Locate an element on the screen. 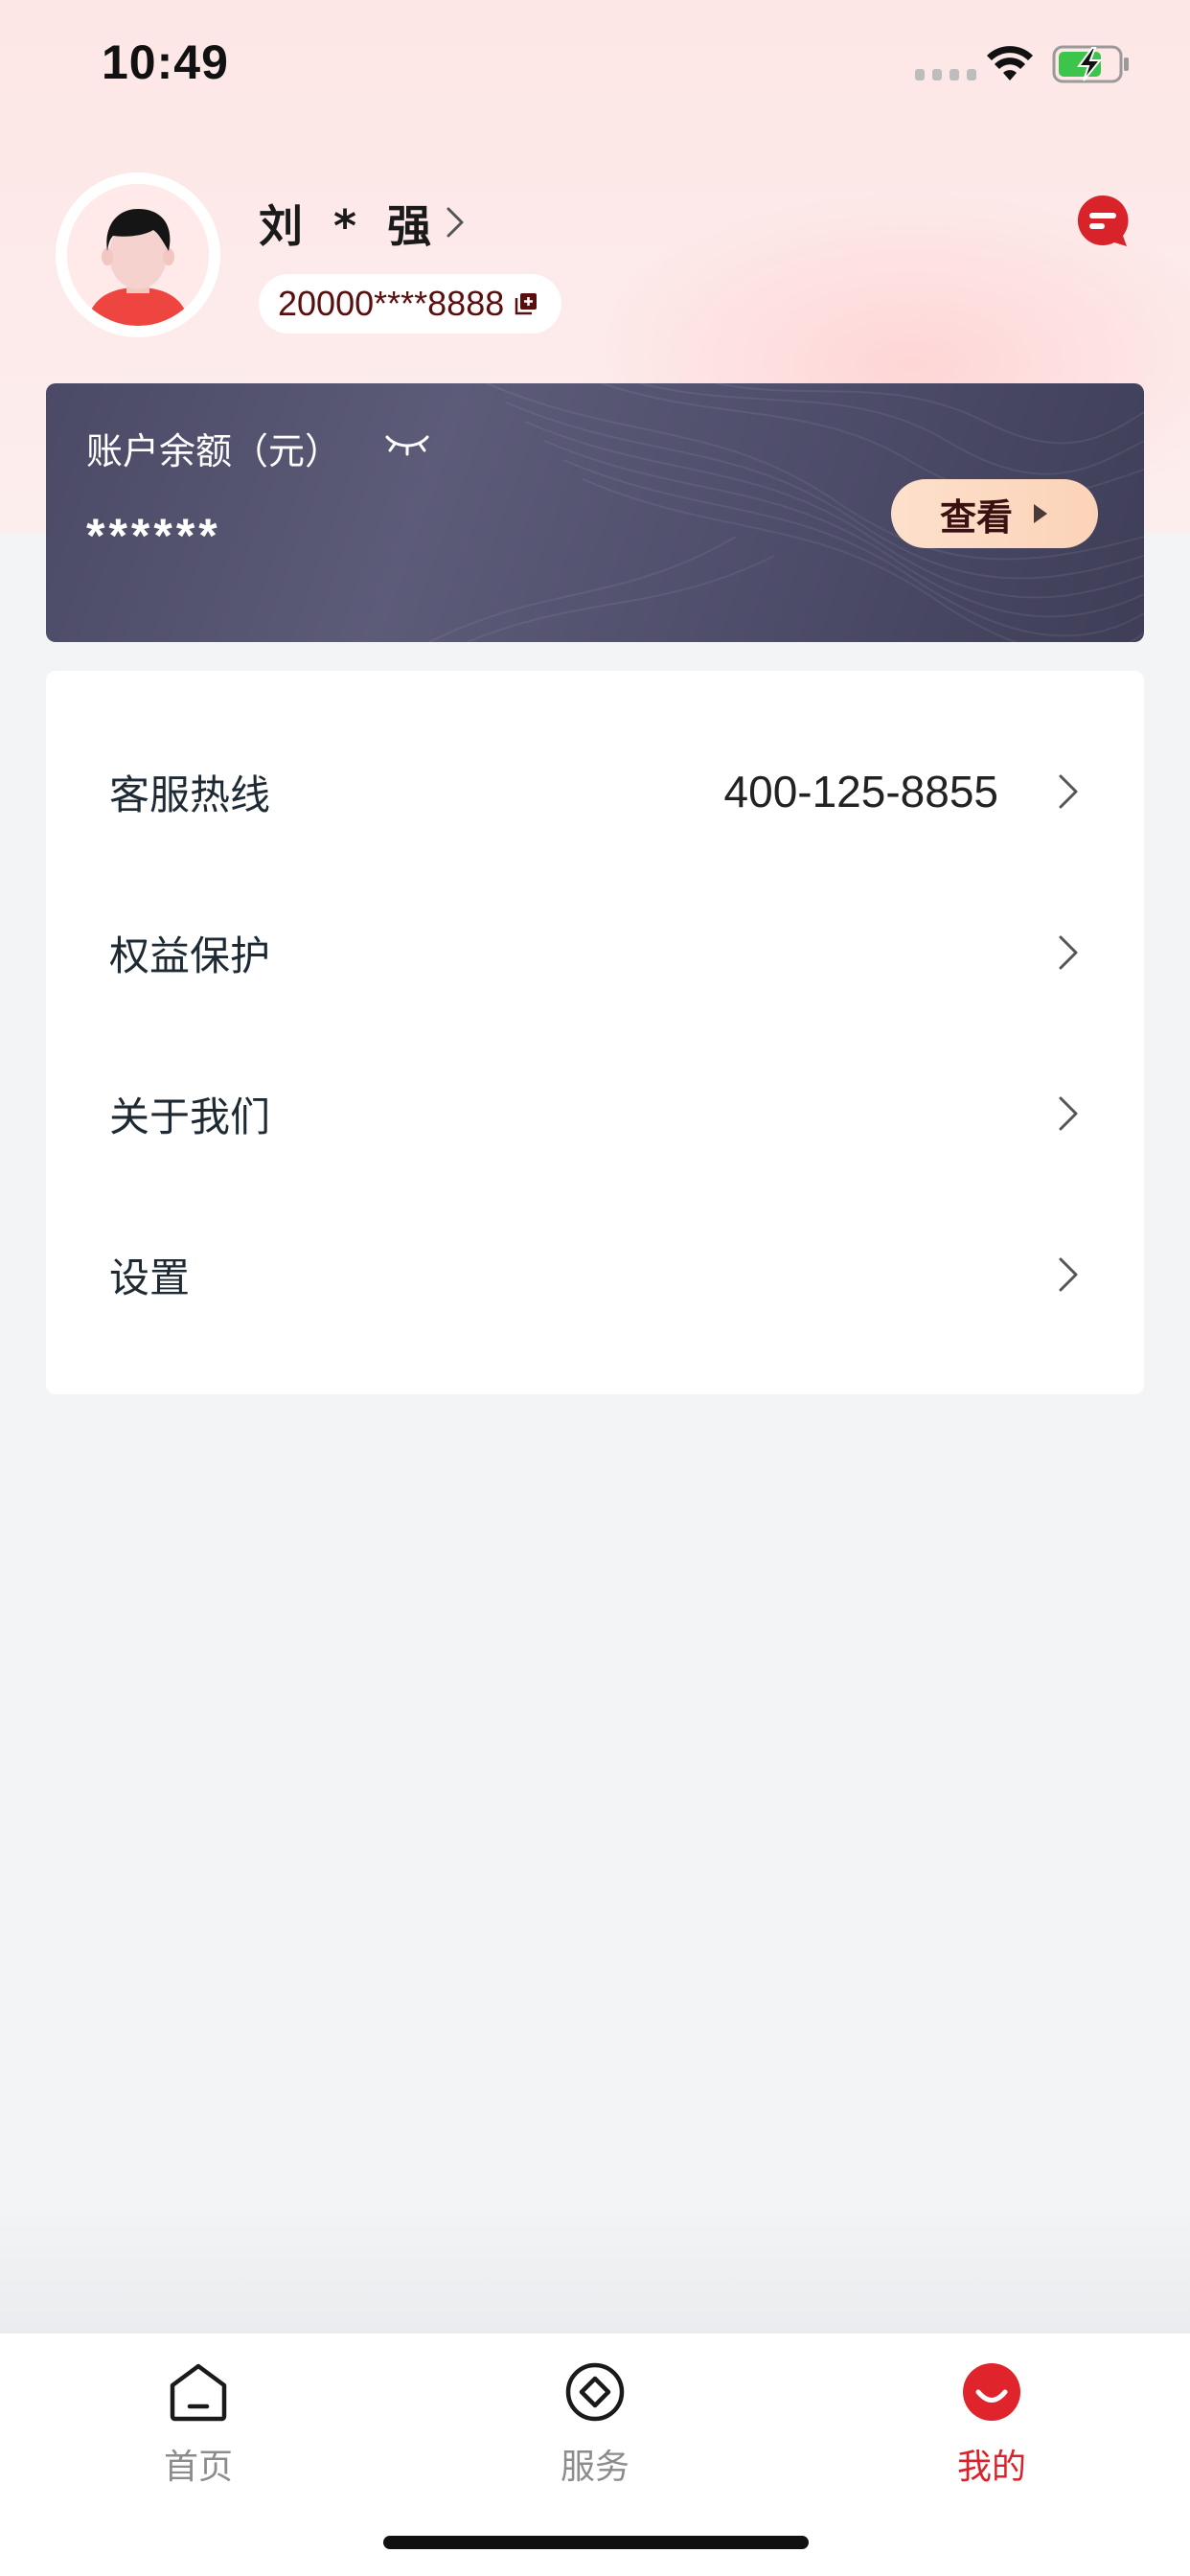 This screenshot has width=1190, height=2576. nav-label-service: 服务 is located at coordinates (594, 2467).